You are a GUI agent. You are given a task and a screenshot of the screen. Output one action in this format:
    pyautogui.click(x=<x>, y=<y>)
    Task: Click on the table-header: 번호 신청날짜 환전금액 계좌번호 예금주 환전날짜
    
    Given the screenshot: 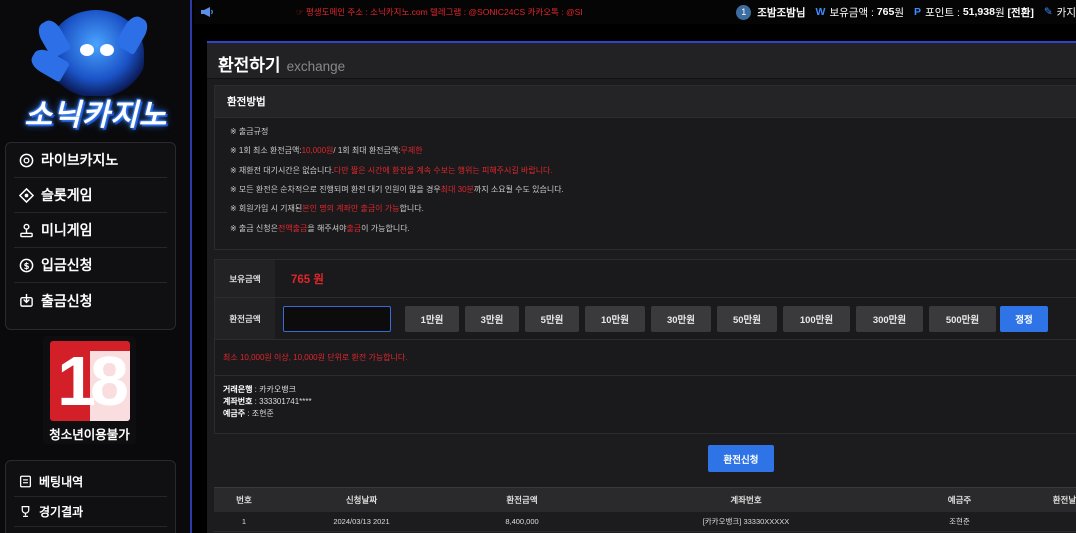 What is the action you would take?
    pyautogui.click(x=645, y=499)
    